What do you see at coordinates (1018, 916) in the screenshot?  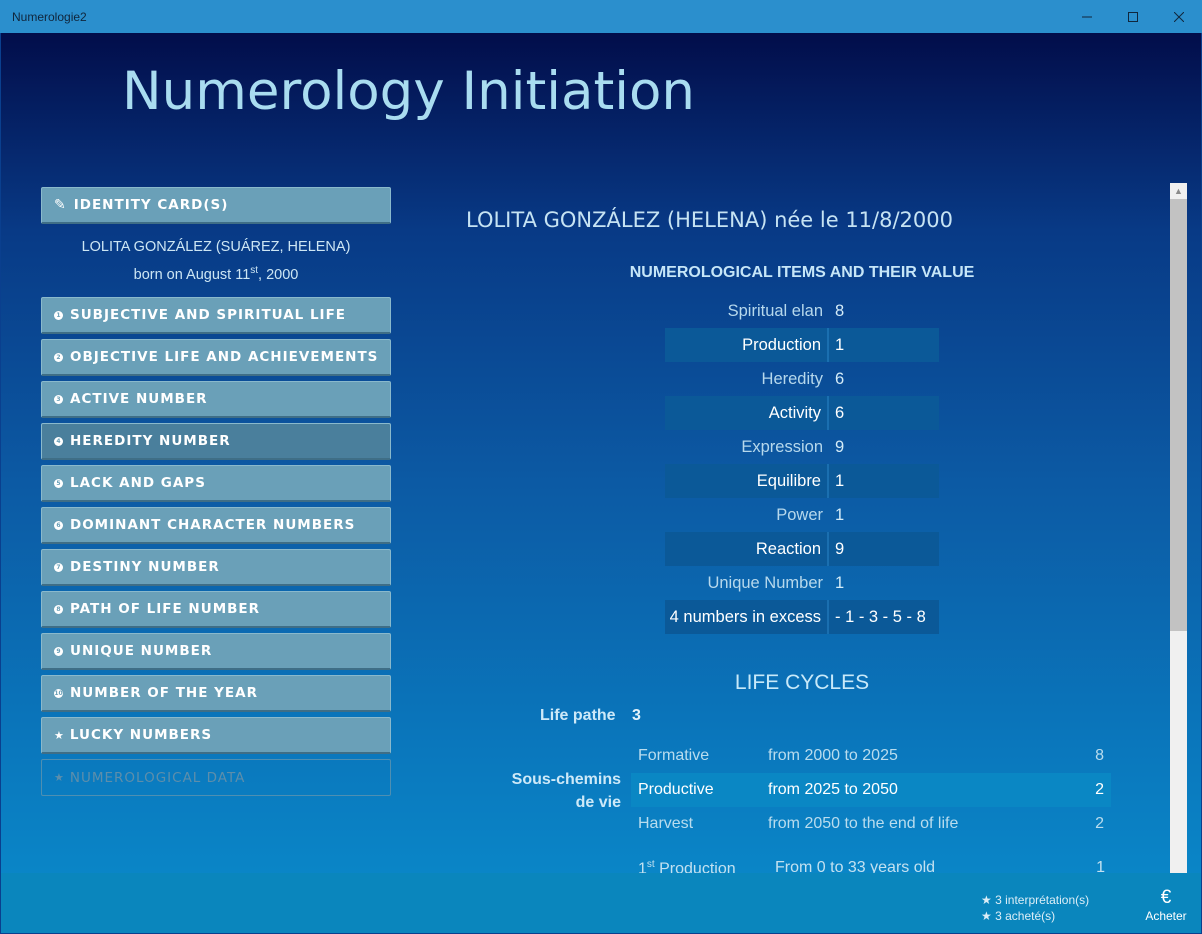 I see `bought-count: ★ 3 acheté(s)` at bounding box center [1018, 916].